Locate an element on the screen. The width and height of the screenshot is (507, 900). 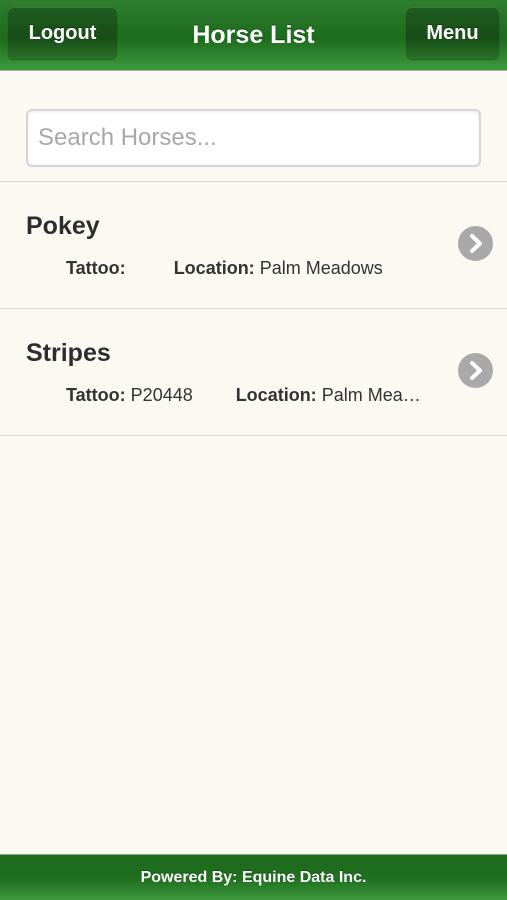
horse-details: Tattoo: Location: Palm Meadows is located at coordinates (224, 268).